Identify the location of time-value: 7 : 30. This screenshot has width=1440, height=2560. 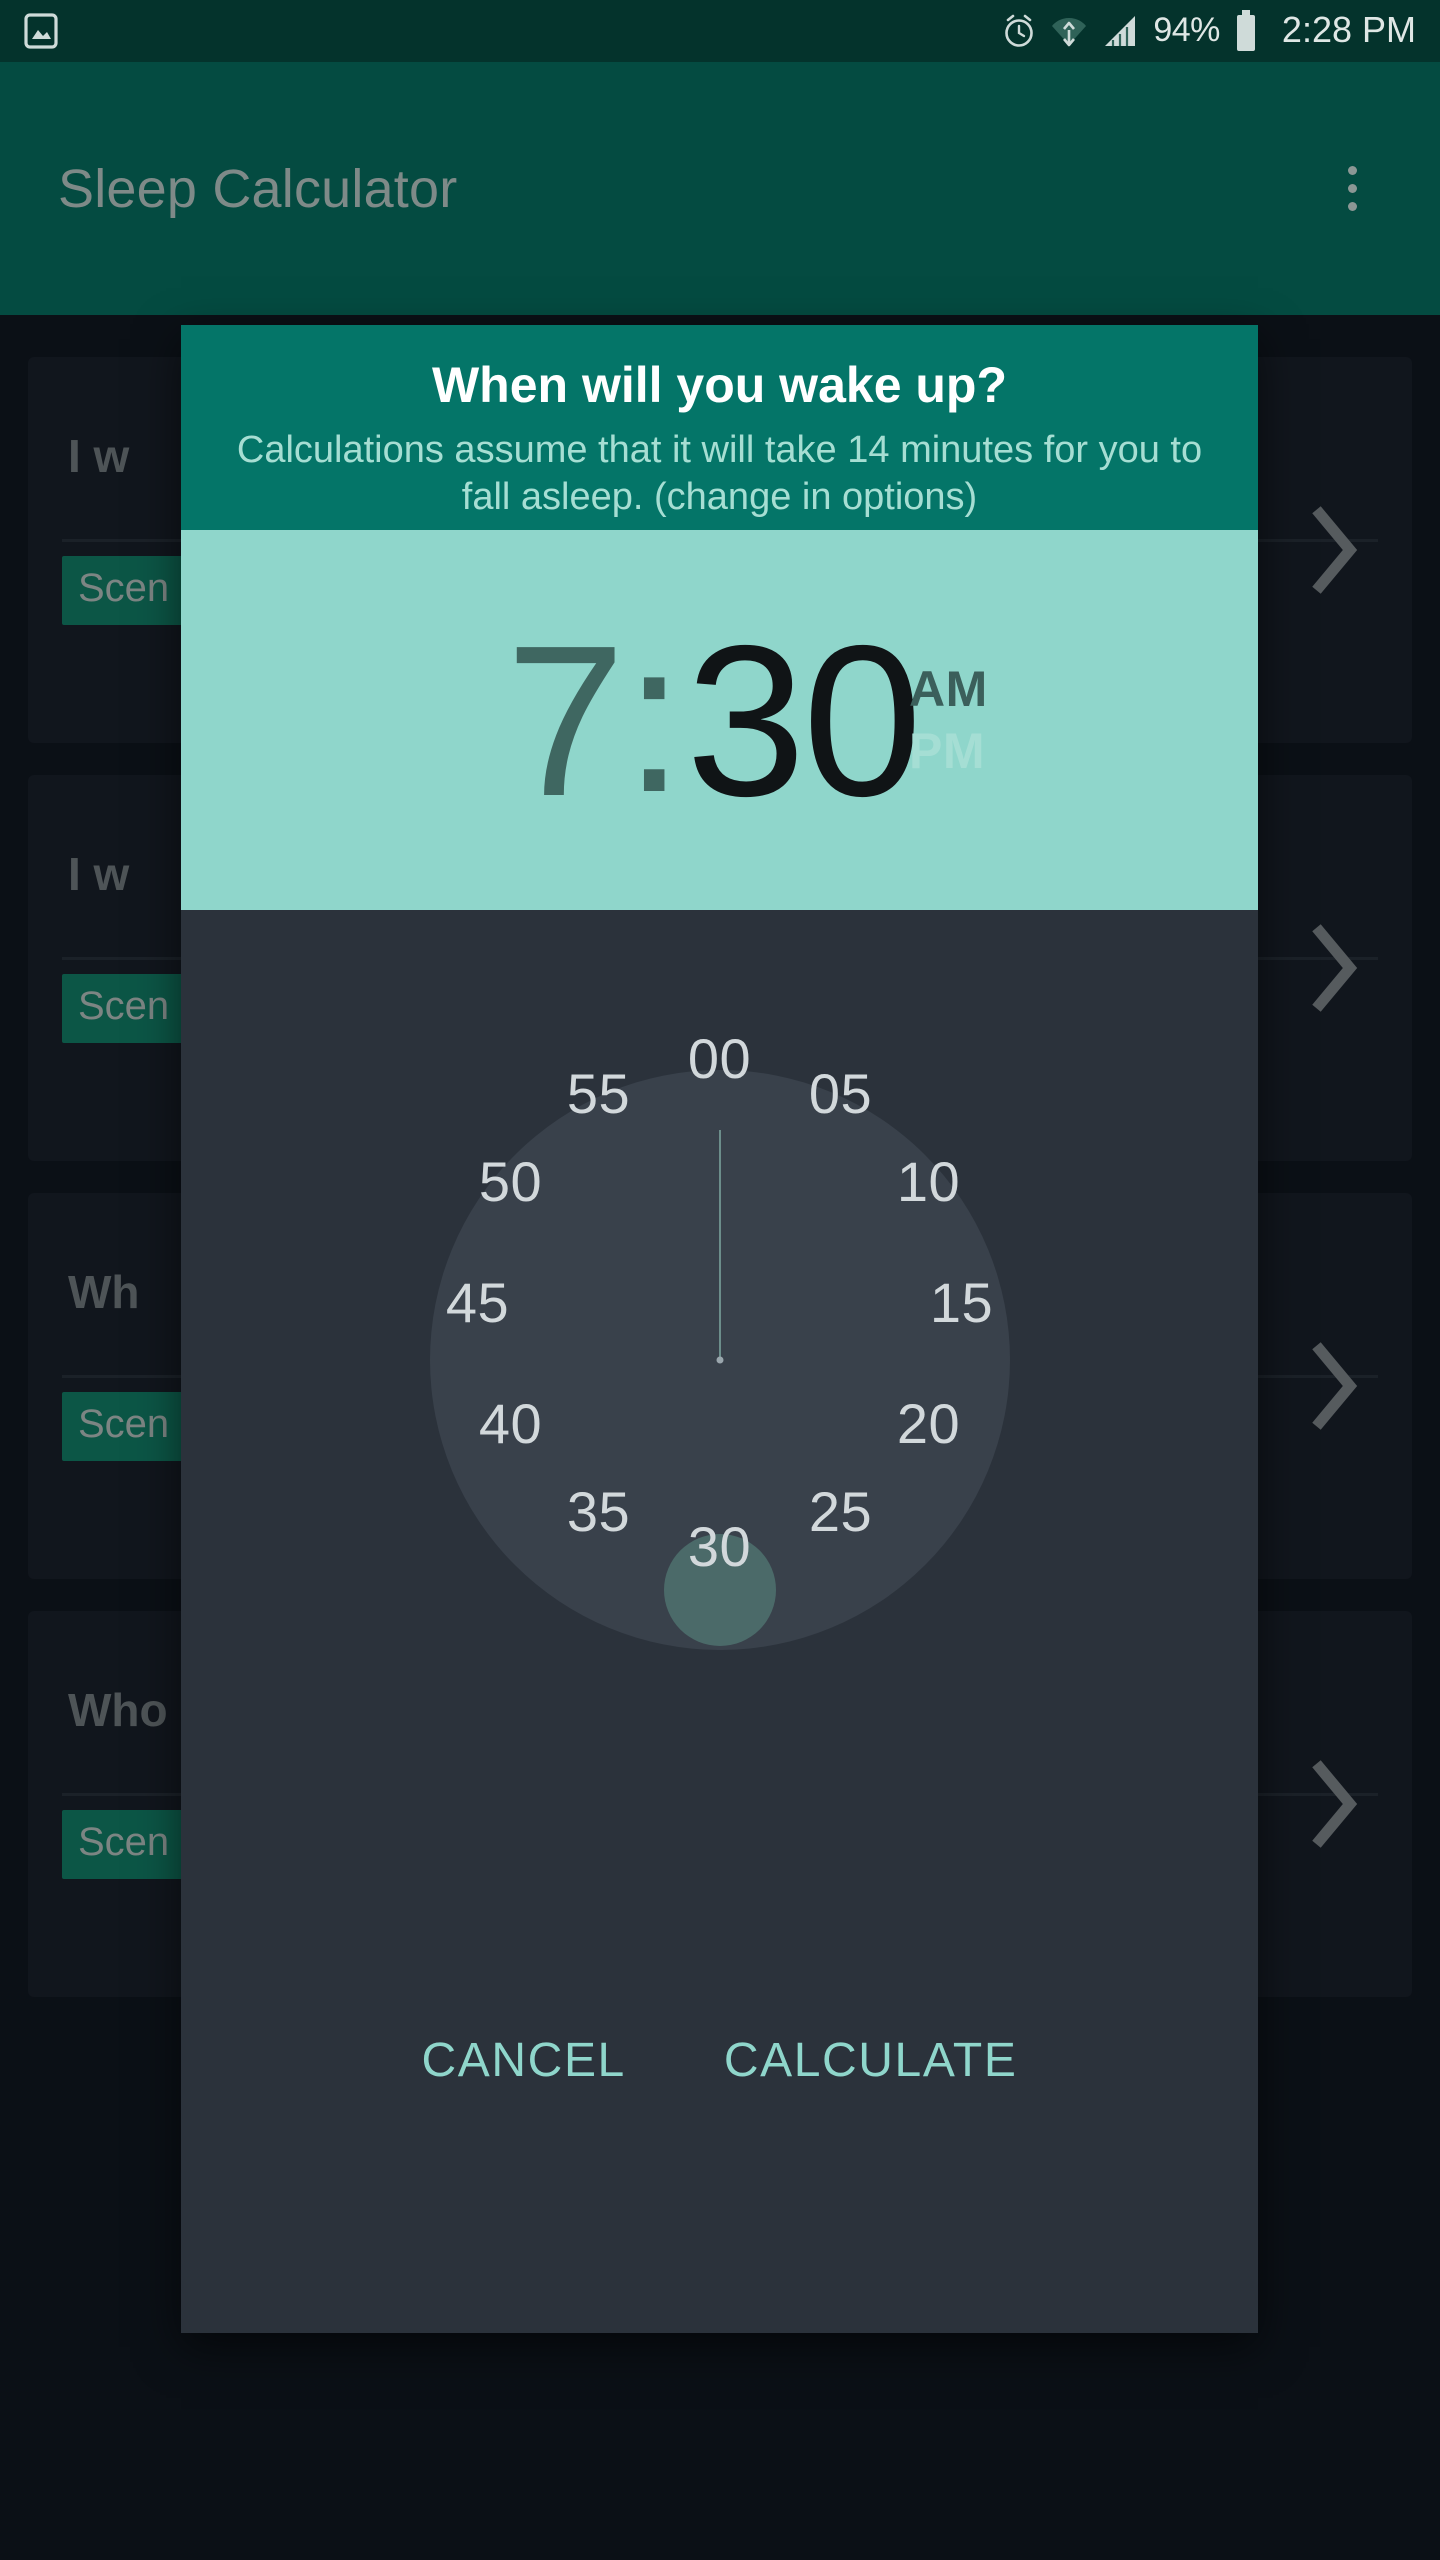
(714, 718).